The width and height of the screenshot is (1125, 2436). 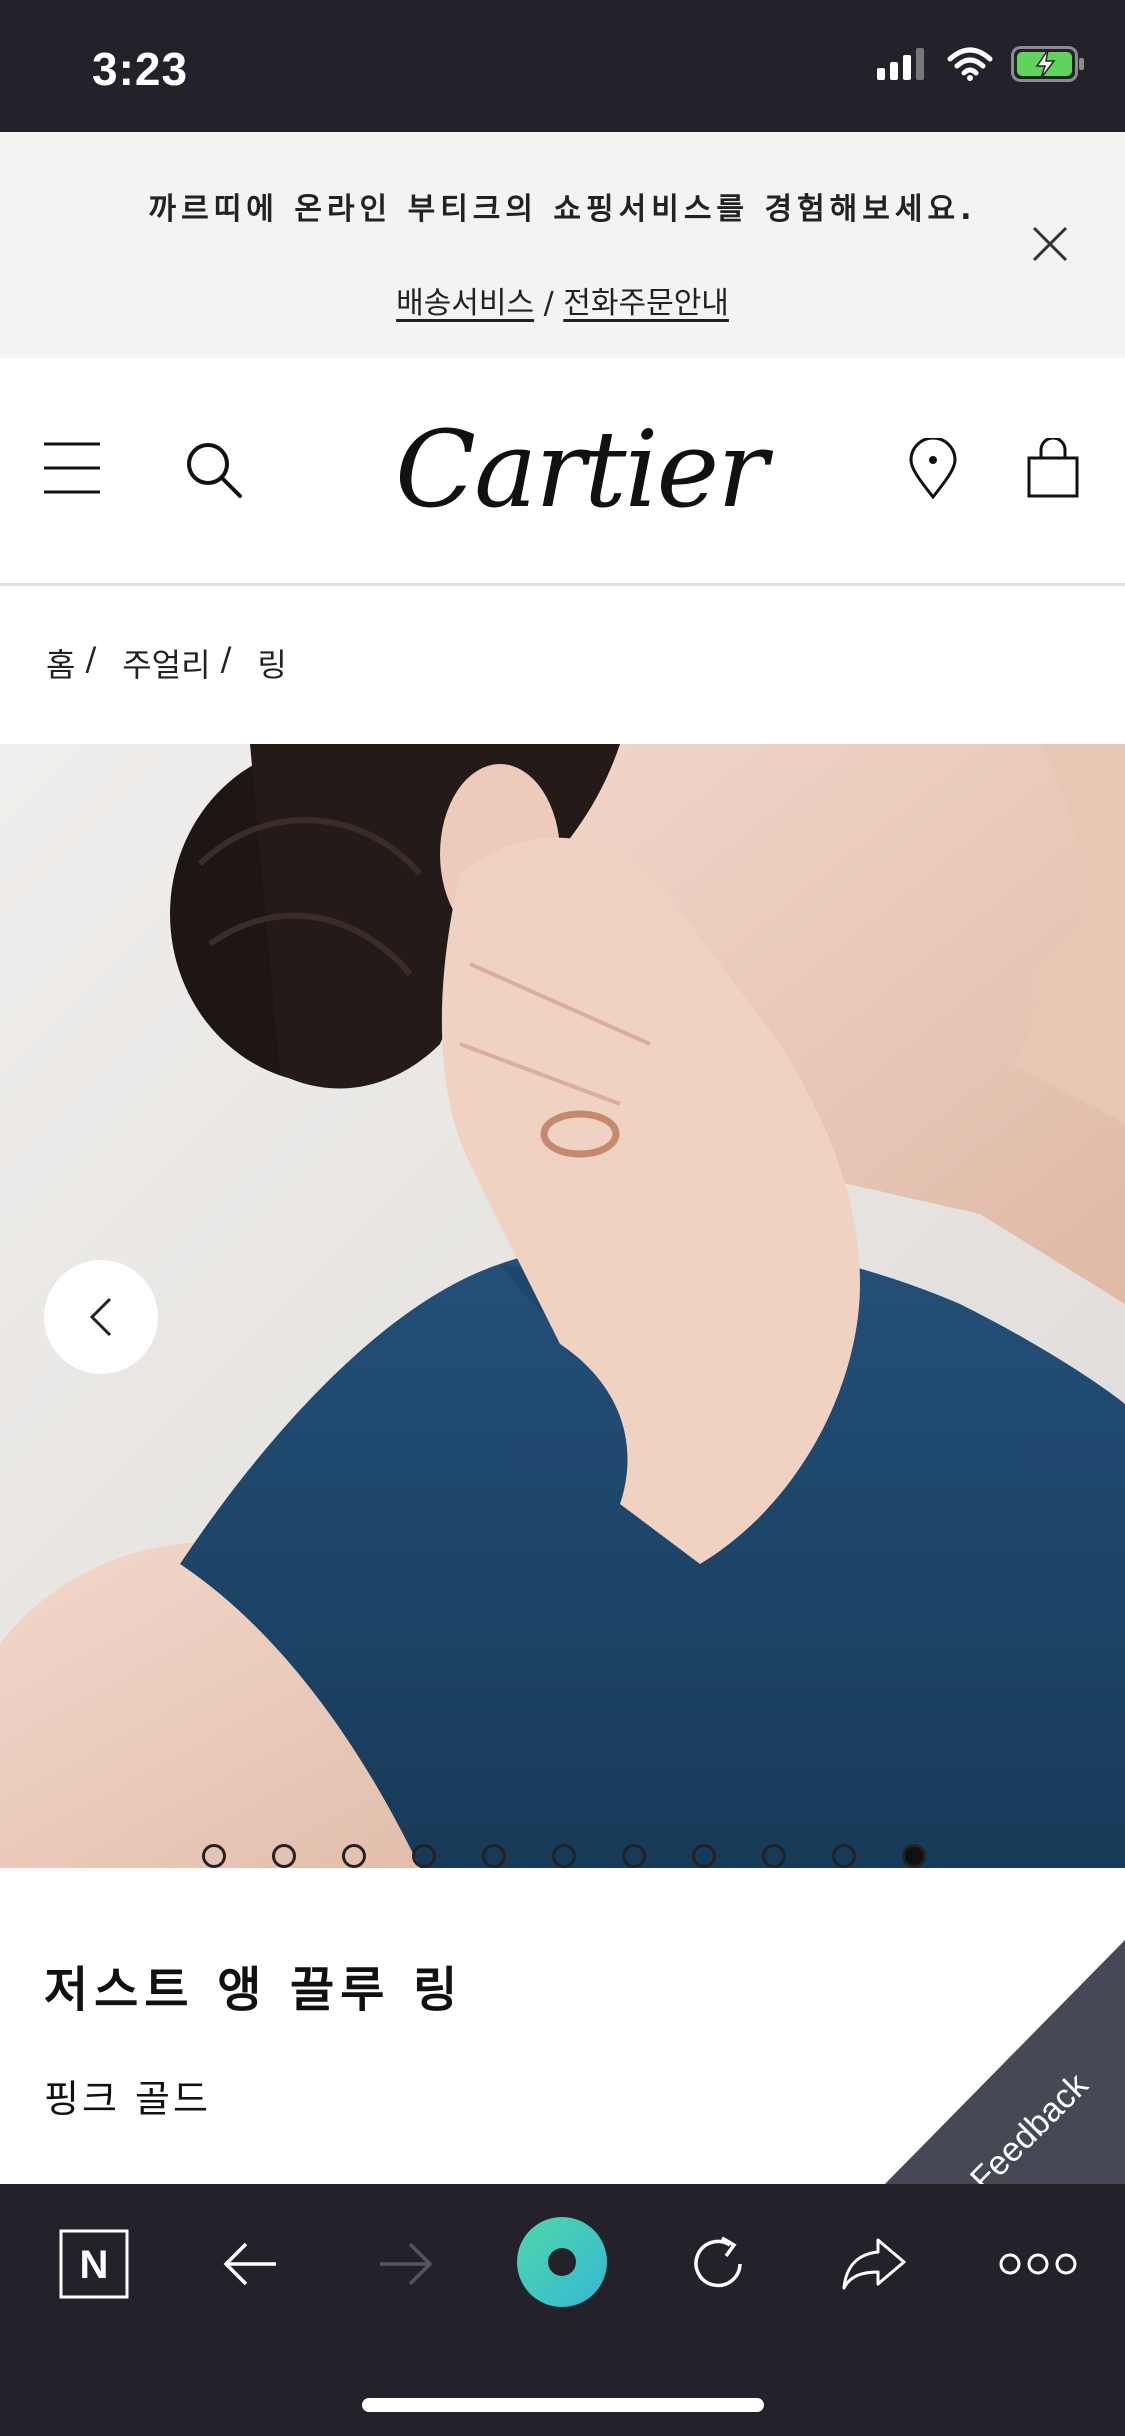 I want to click on forward-arrow-icon, so click(x=406, y=2264).